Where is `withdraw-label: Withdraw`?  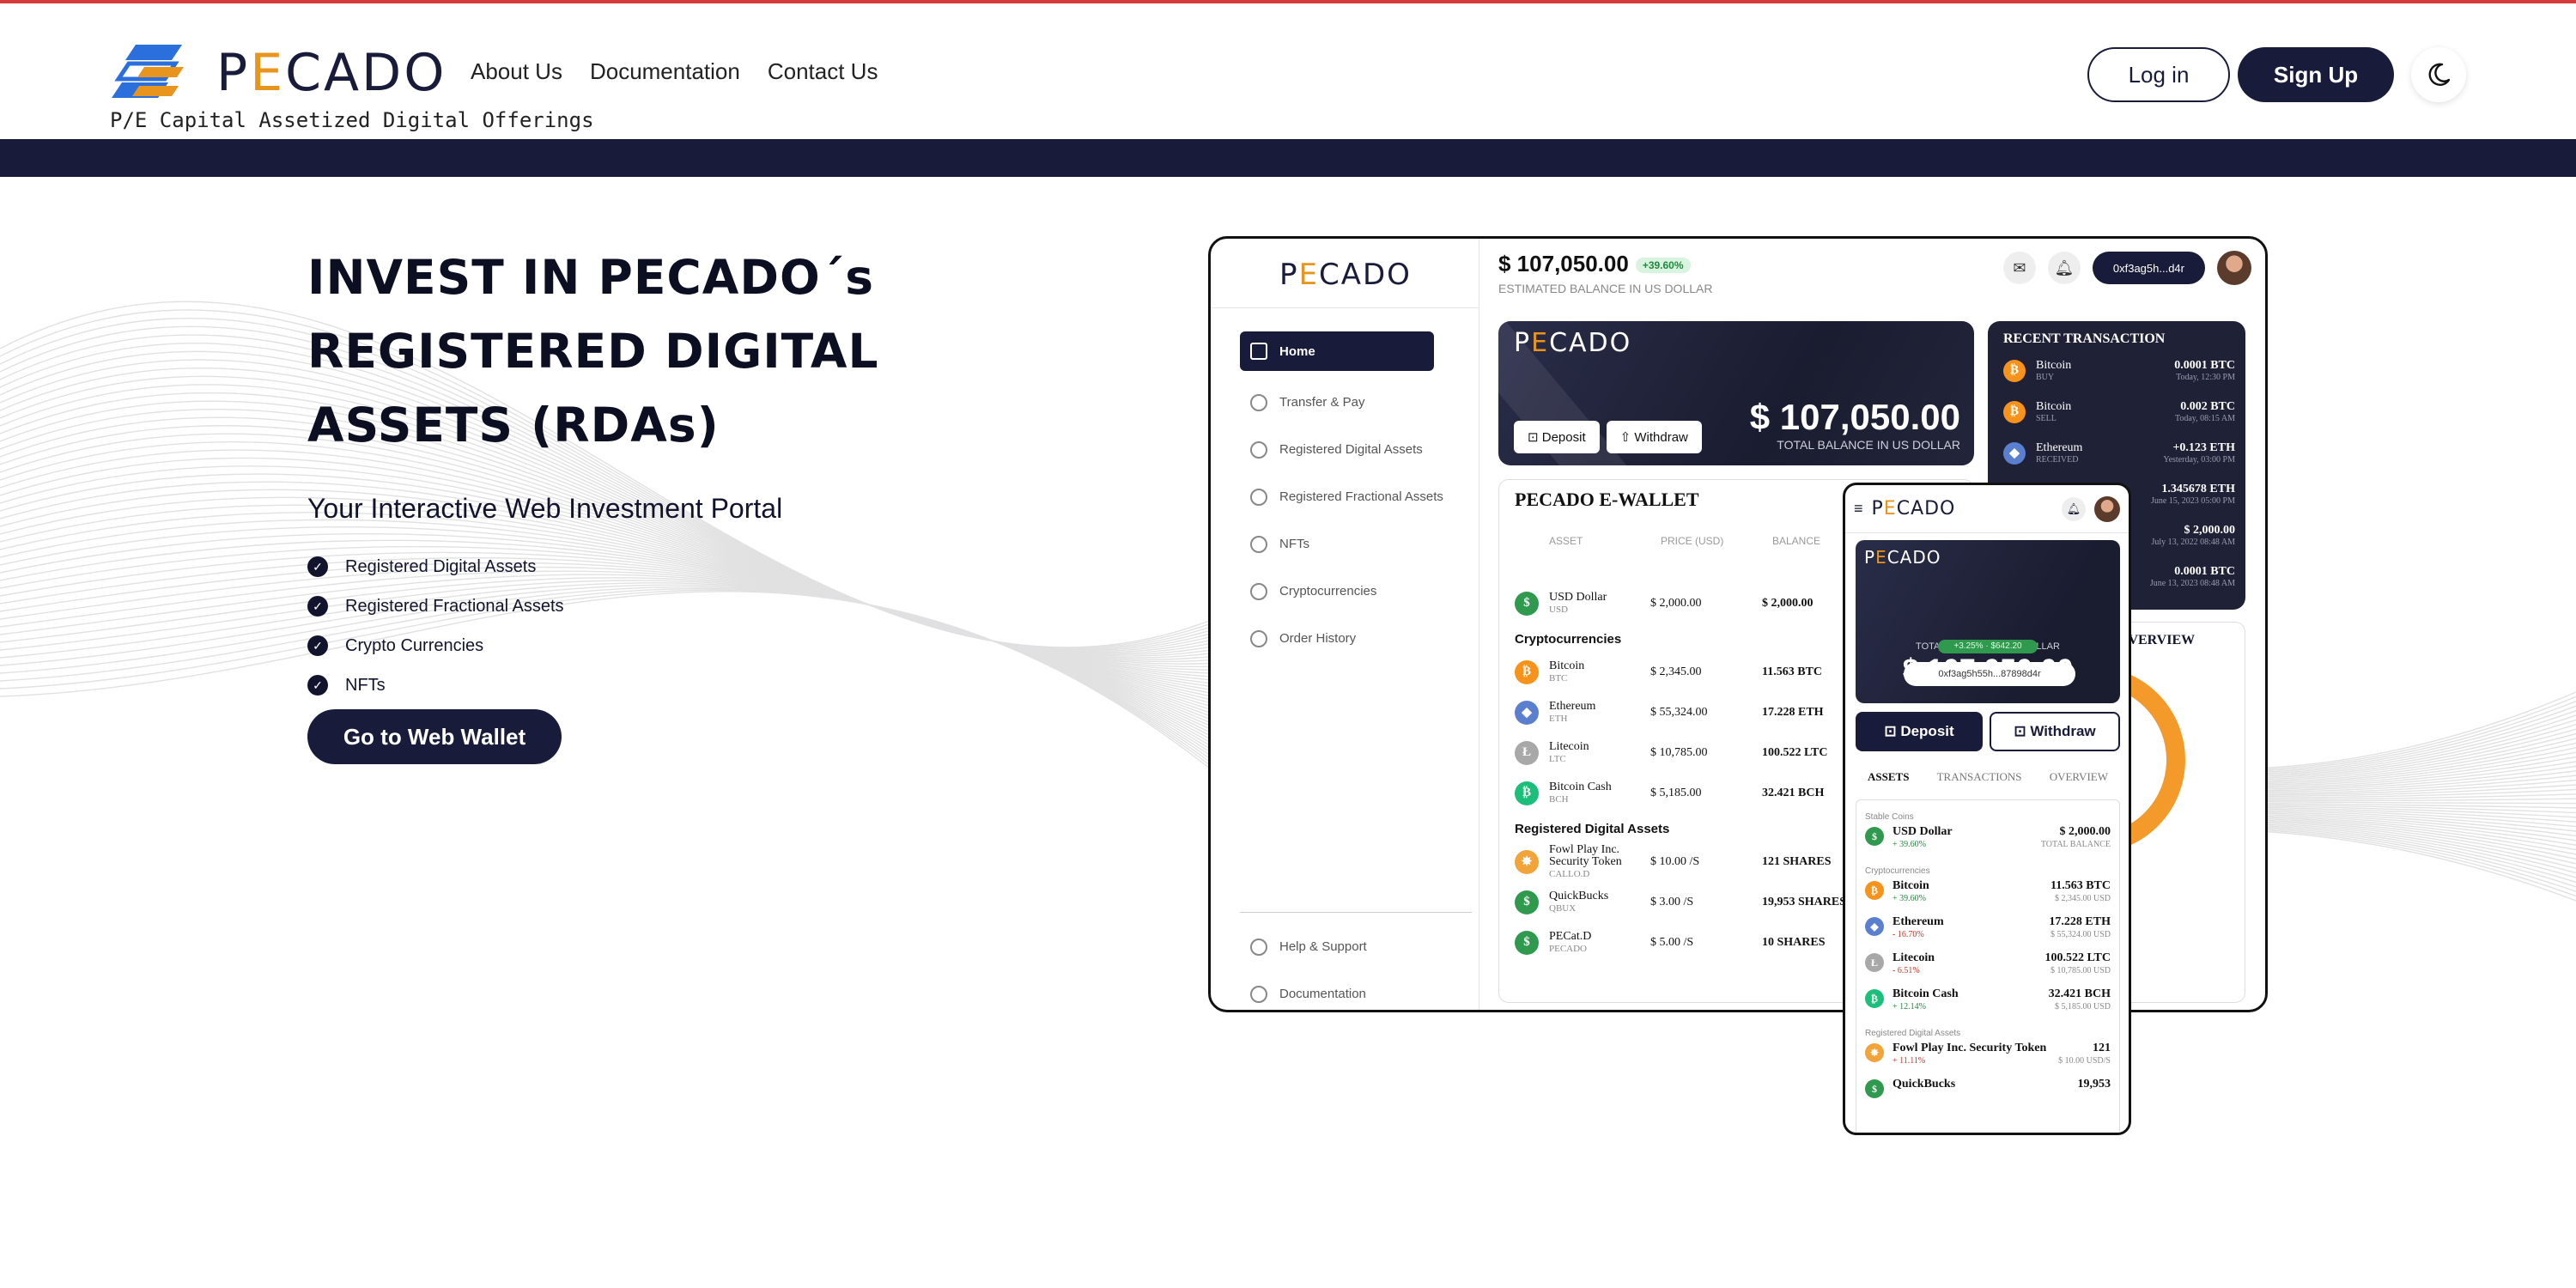
withdraw-label: Withdraw is located at coordinates (1661, 437).